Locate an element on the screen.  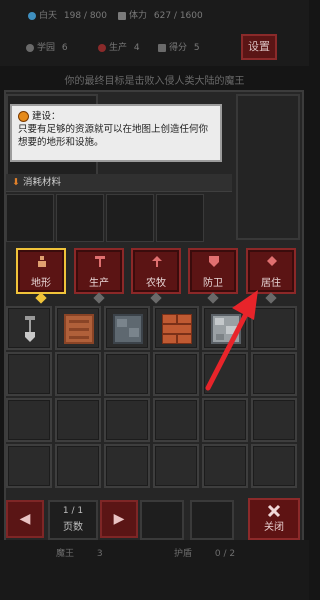
pointer-arrow-shaft is located at coordinates (227, 351).